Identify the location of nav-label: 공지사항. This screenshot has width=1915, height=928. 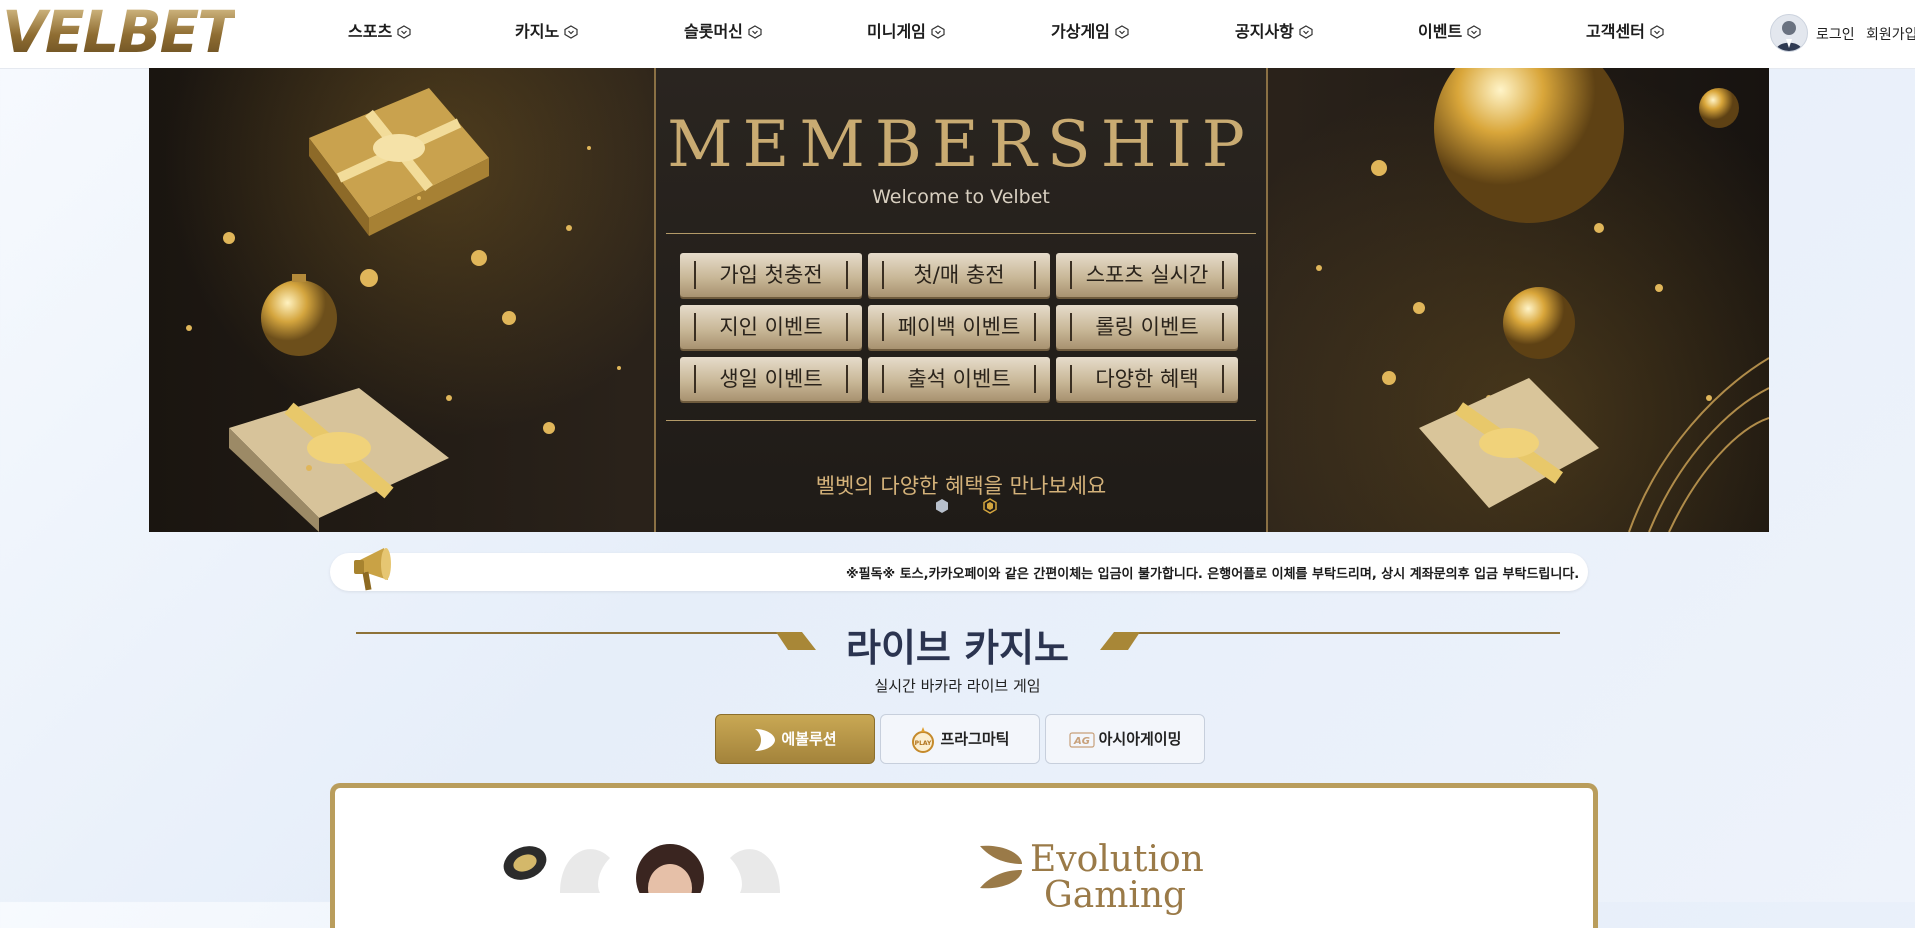
(1264, 31).